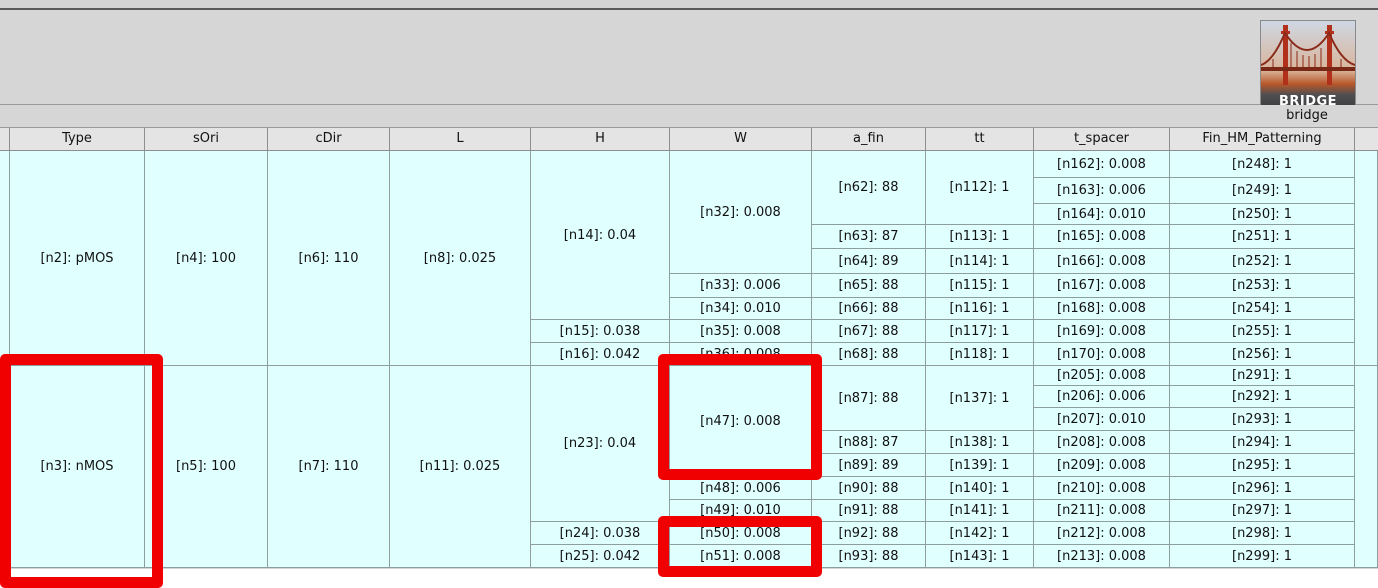  What do you see at coordinates (600, 556) in the screenshot?
I see `nmos-h-cell: [n25]: 0.042` at bounding box center [600, 556].